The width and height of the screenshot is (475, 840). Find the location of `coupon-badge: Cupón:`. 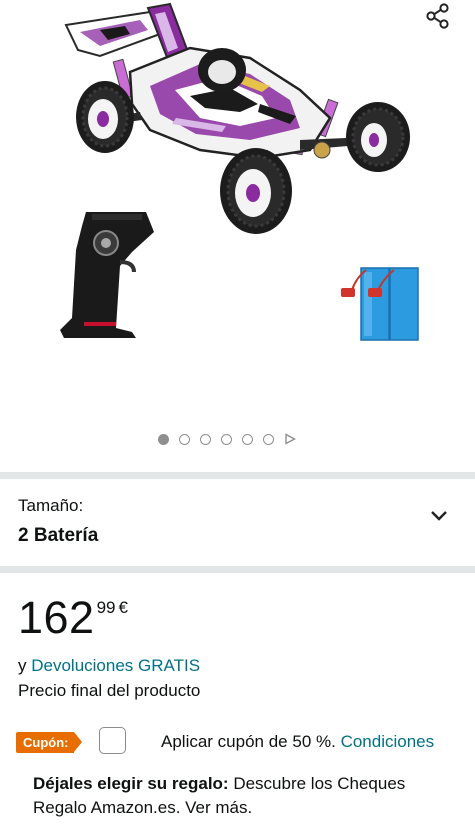

coupon-badge: Cupón: is located at coordinates (49, 742).